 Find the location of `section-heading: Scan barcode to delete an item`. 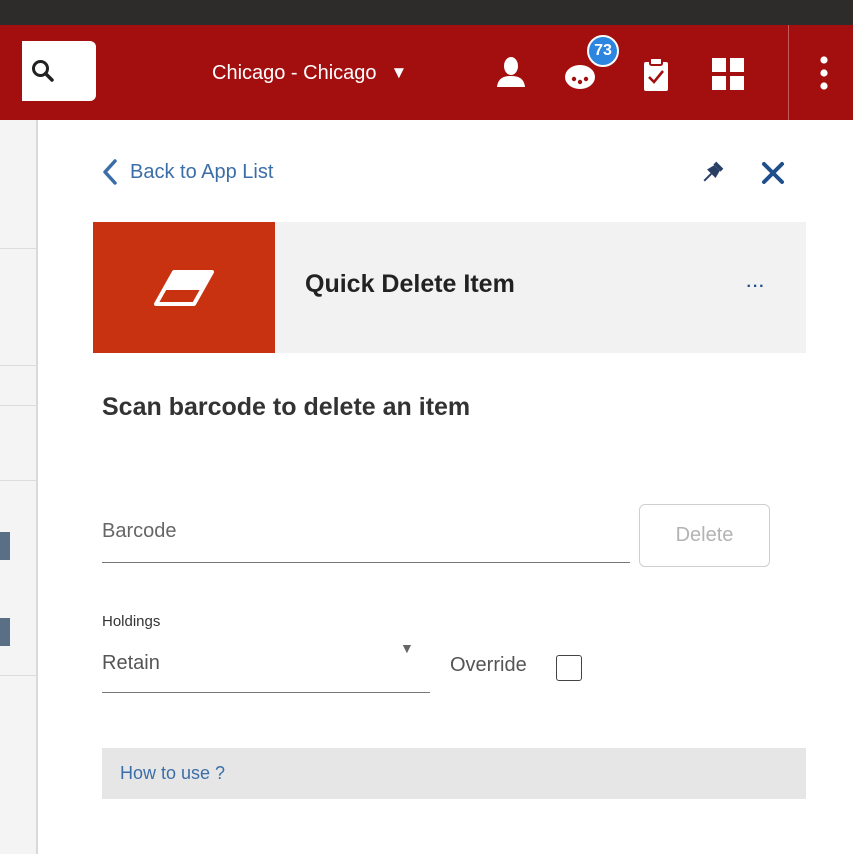

section-heading: Scan barcode to delete an item is located at coordinates (286, 407).